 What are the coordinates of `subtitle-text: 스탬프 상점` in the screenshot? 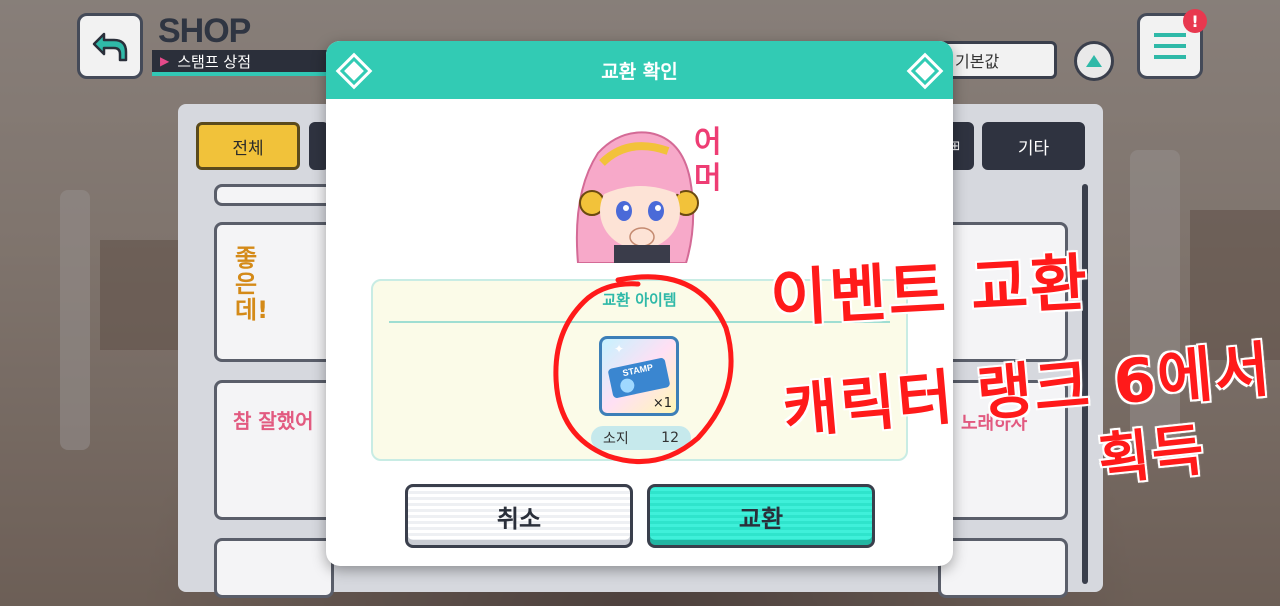 It's located at (214, 61).